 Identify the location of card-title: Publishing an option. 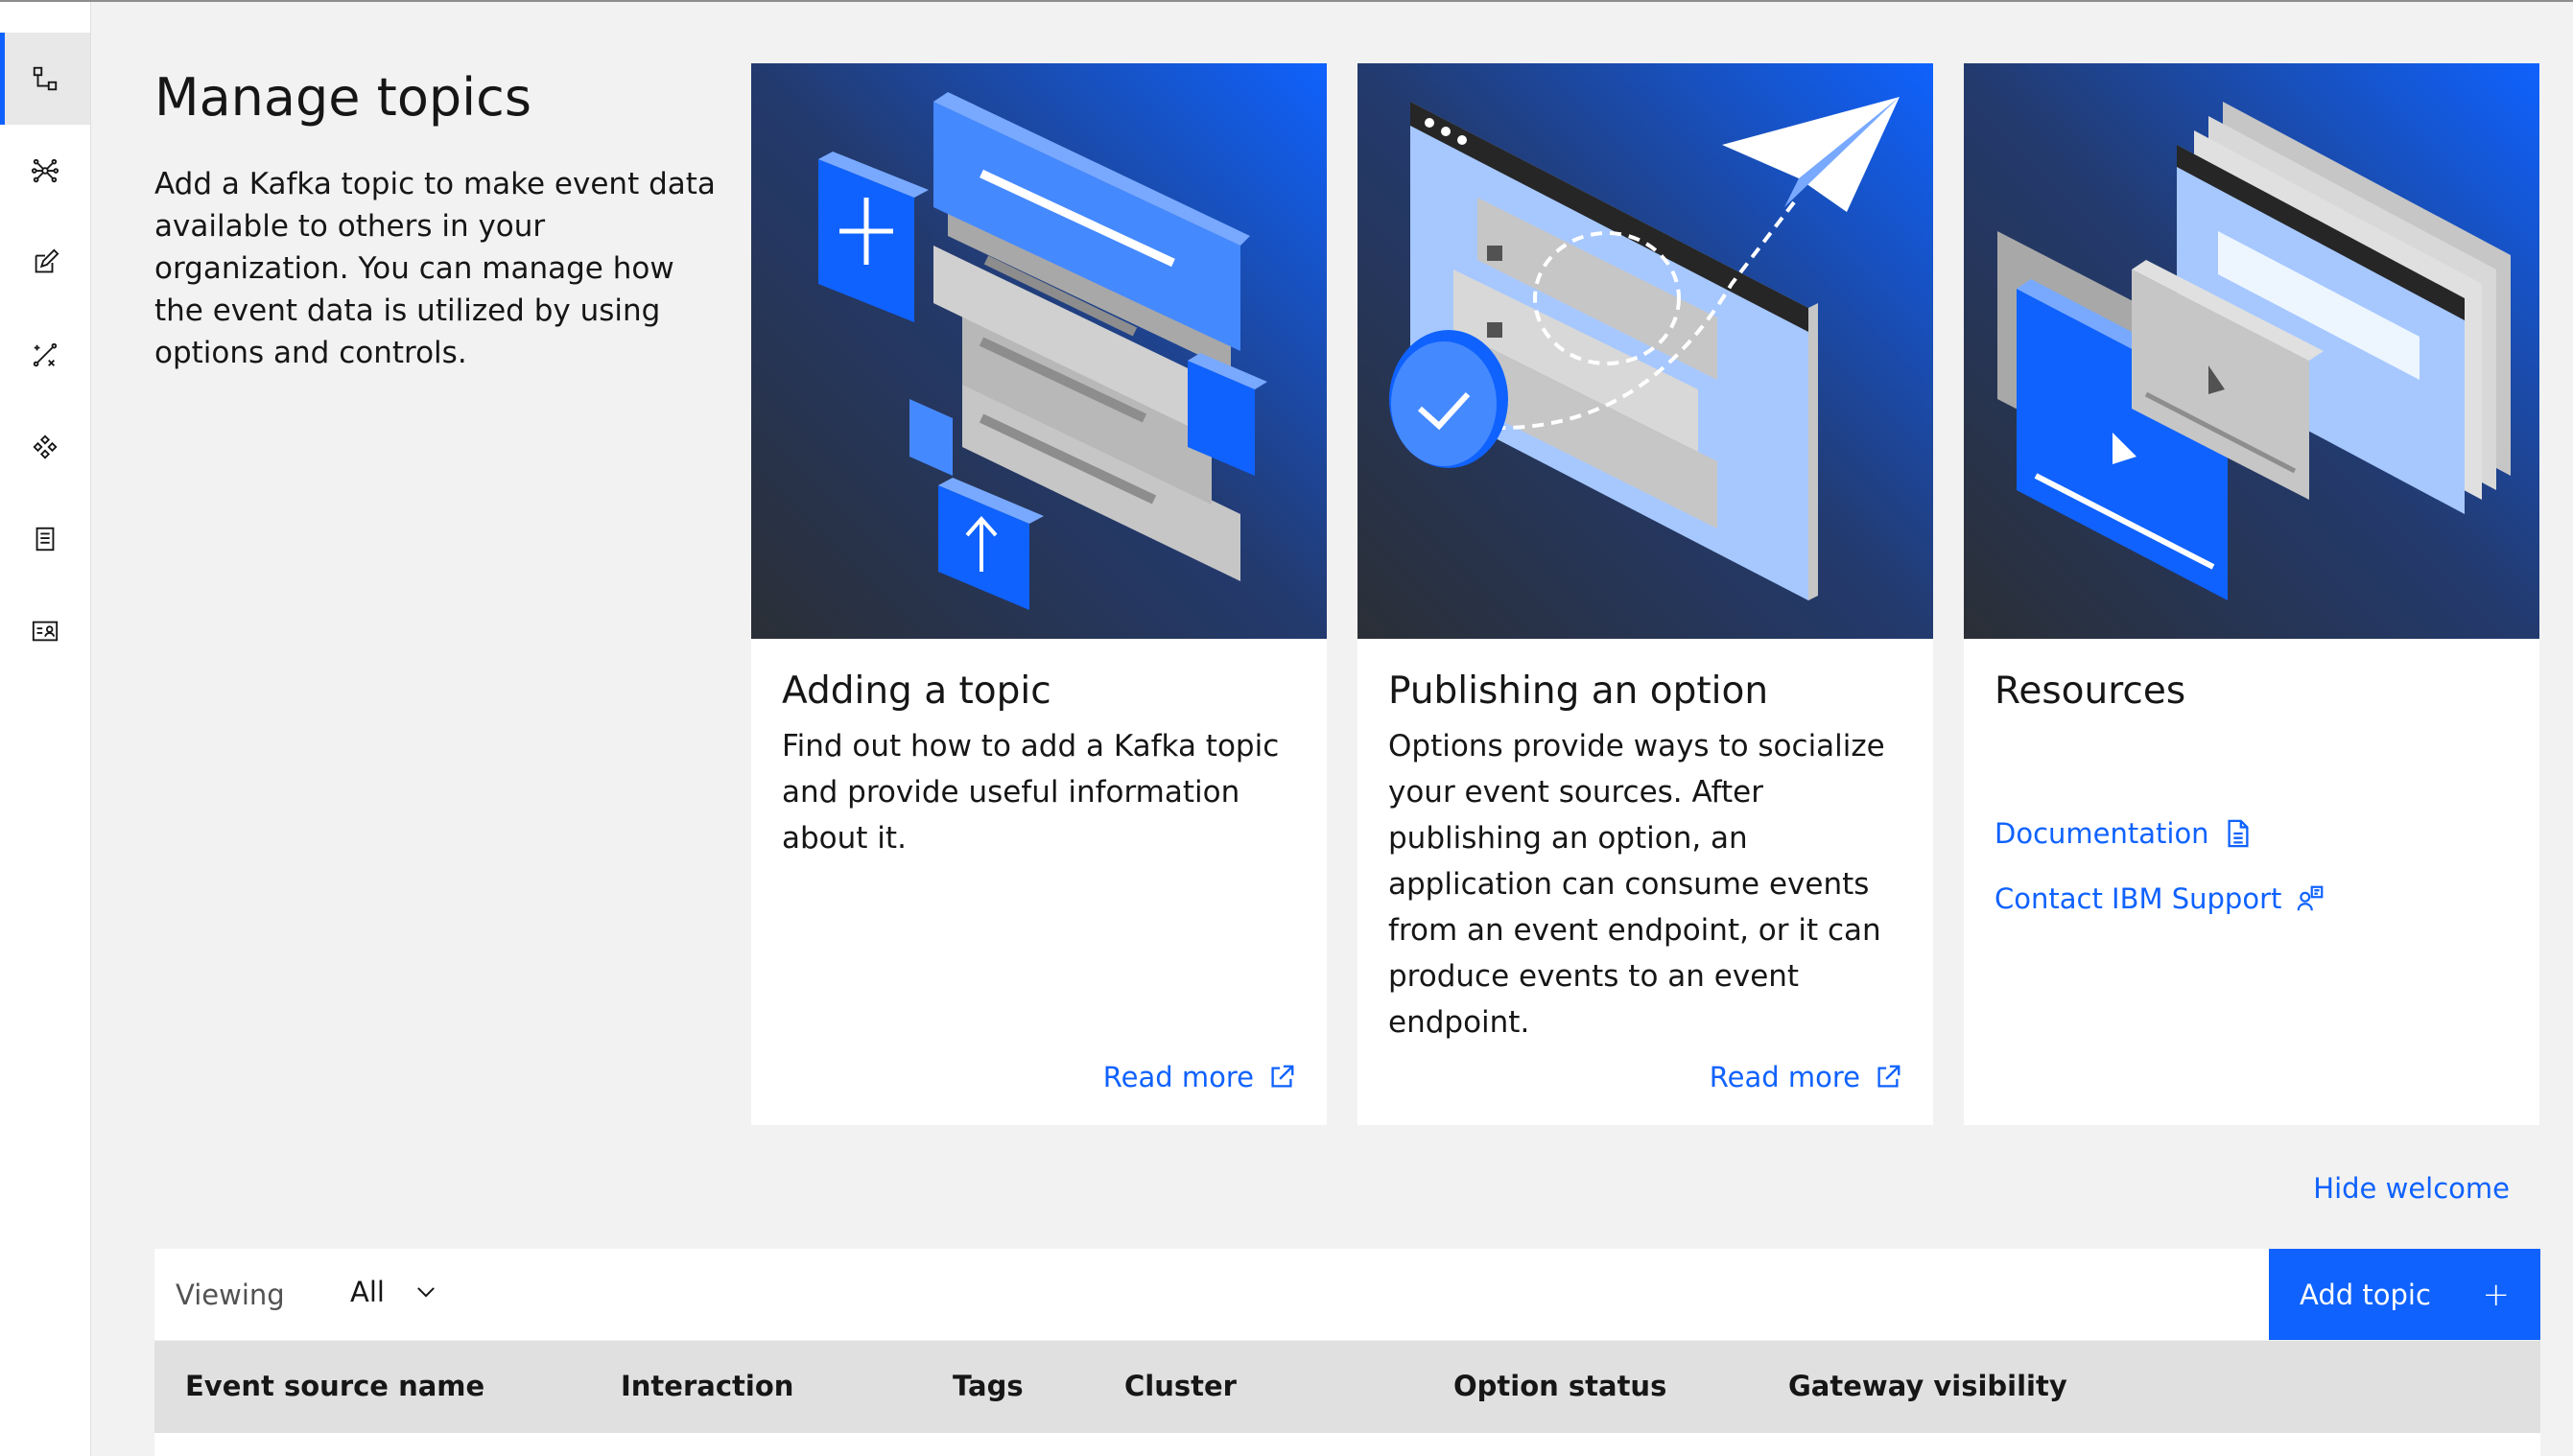
(1579, 691).